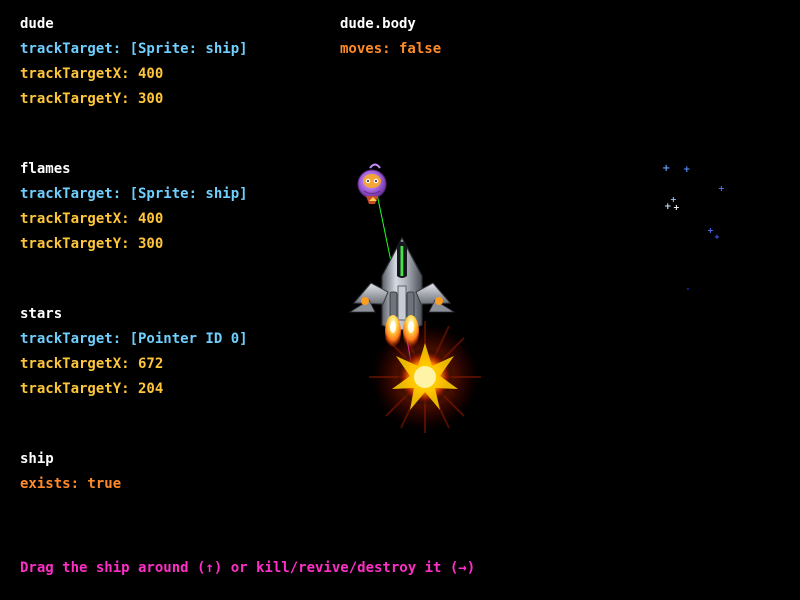 This screenshot has width=800, height=600. Describe the element at coordinates (134, 339) in the screenshot. I see `stars-track-target: trackTarget: [Pointer ID 0]` at that location.